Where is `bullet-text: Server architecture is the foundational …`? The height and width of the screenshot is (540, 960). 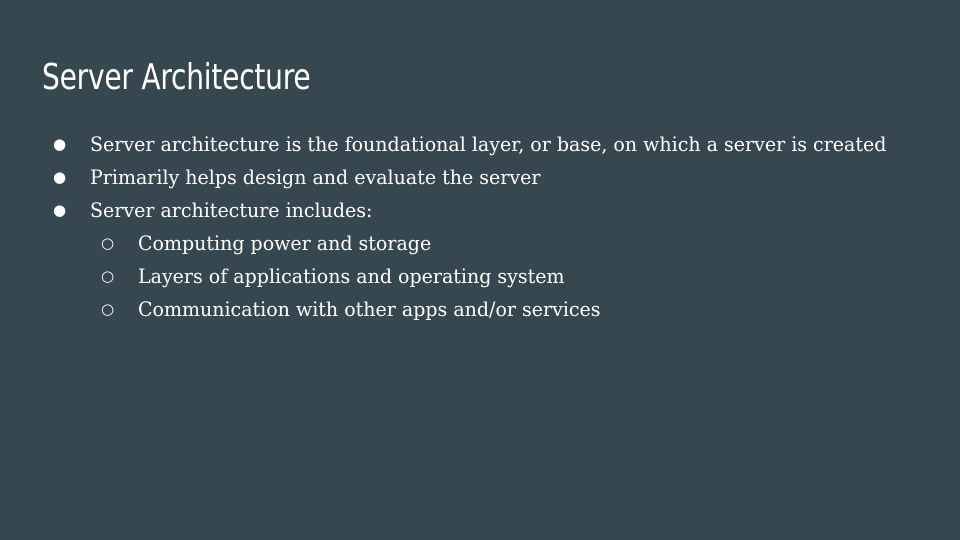
bullet-text: Server architecture is the foundational … is located at coordinates (488, 144).